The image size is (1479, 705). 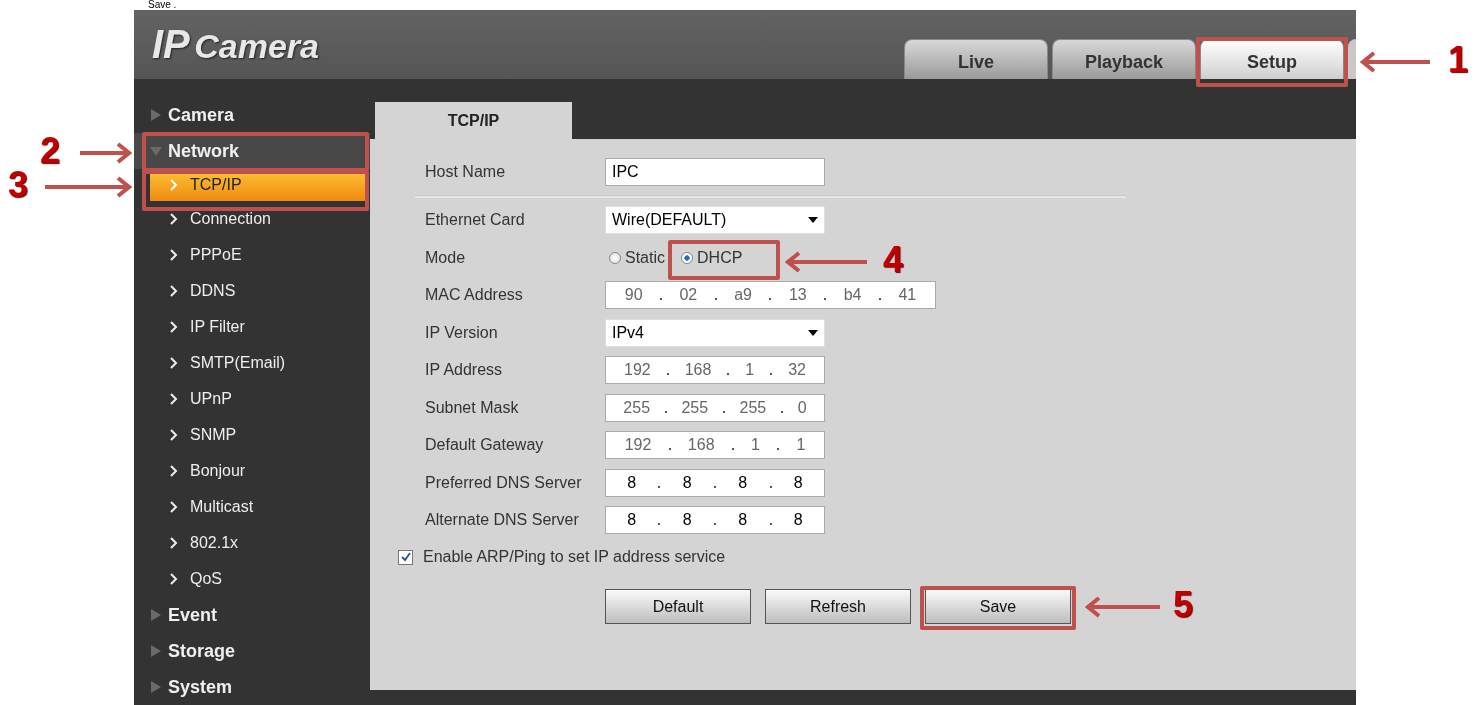 What do you see at coordinates (472, 407) in the screenshot?
I see `field-label: Subnet Mask` at bounding box center [472, 407].